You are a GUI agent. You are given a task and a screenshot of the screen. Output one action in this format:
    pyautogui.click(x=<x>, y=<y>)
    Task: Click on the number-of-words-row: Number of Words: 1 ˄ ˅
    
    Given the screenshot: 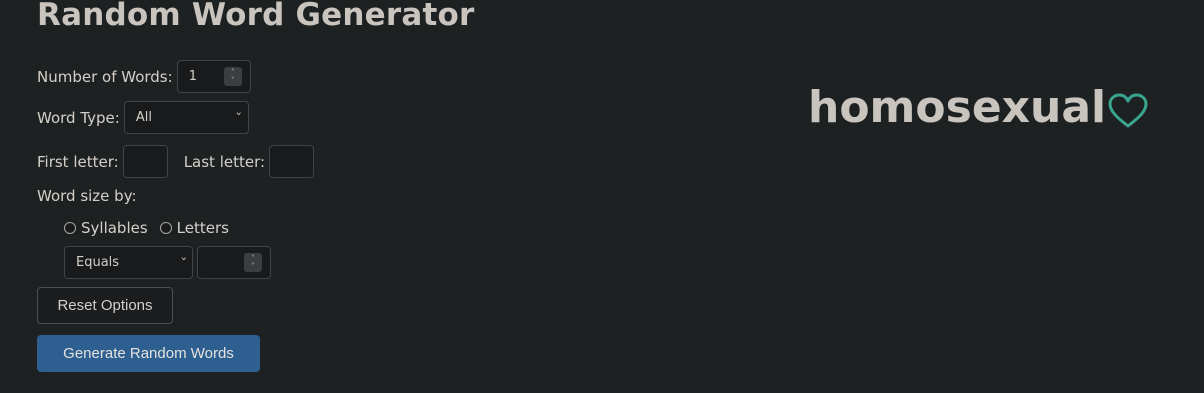 What is the action you would take?
    pyautogui.click(x=144, y=76)
    